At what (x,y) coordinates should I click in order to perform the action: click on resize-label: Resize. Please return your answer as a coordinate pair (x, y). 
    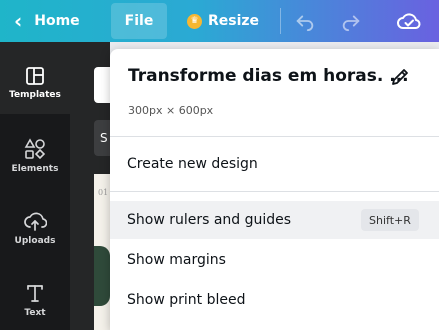
    Looking at the image, I should click on (234, 21).